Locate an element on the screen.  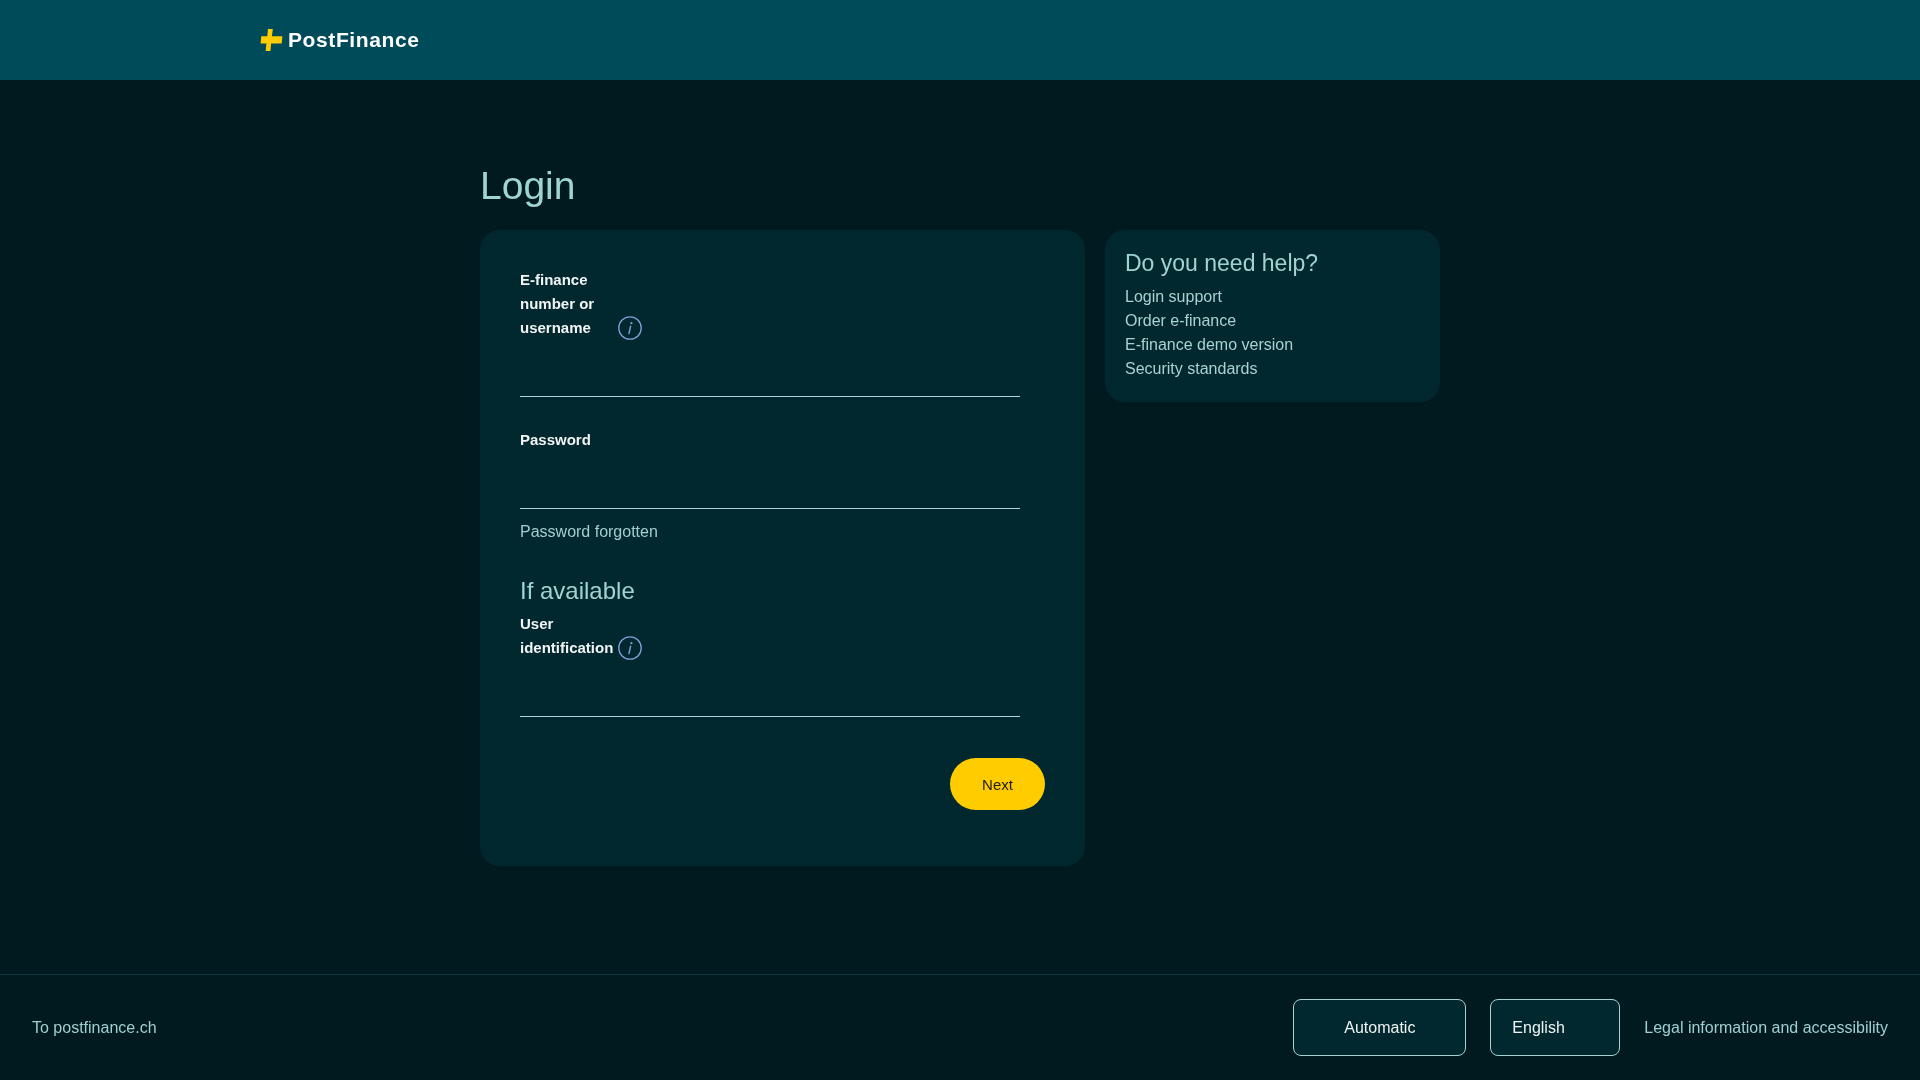
logo-link: PostFinance is located at coordinates (340, 40).